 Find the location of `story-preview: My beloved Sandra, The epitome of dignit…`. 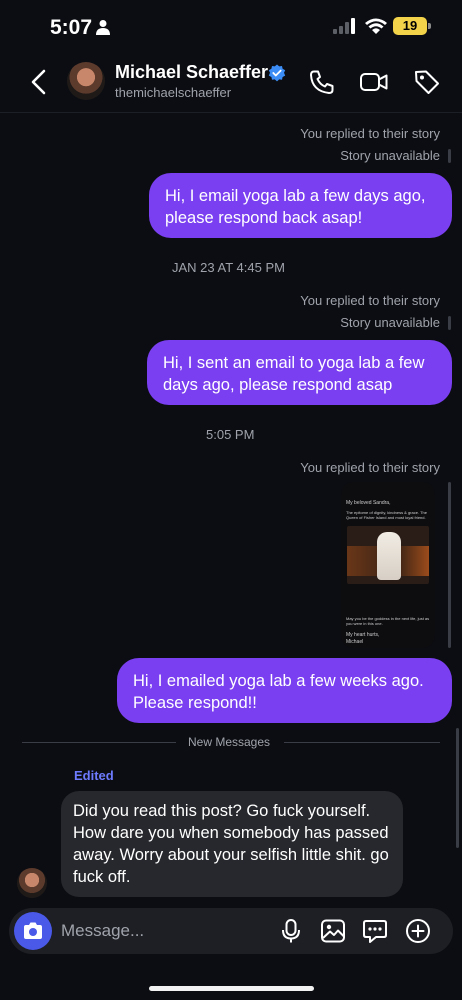

story-preview: My beloved Sandra, The epitome of dignit… is located at coordinates (388, 565).